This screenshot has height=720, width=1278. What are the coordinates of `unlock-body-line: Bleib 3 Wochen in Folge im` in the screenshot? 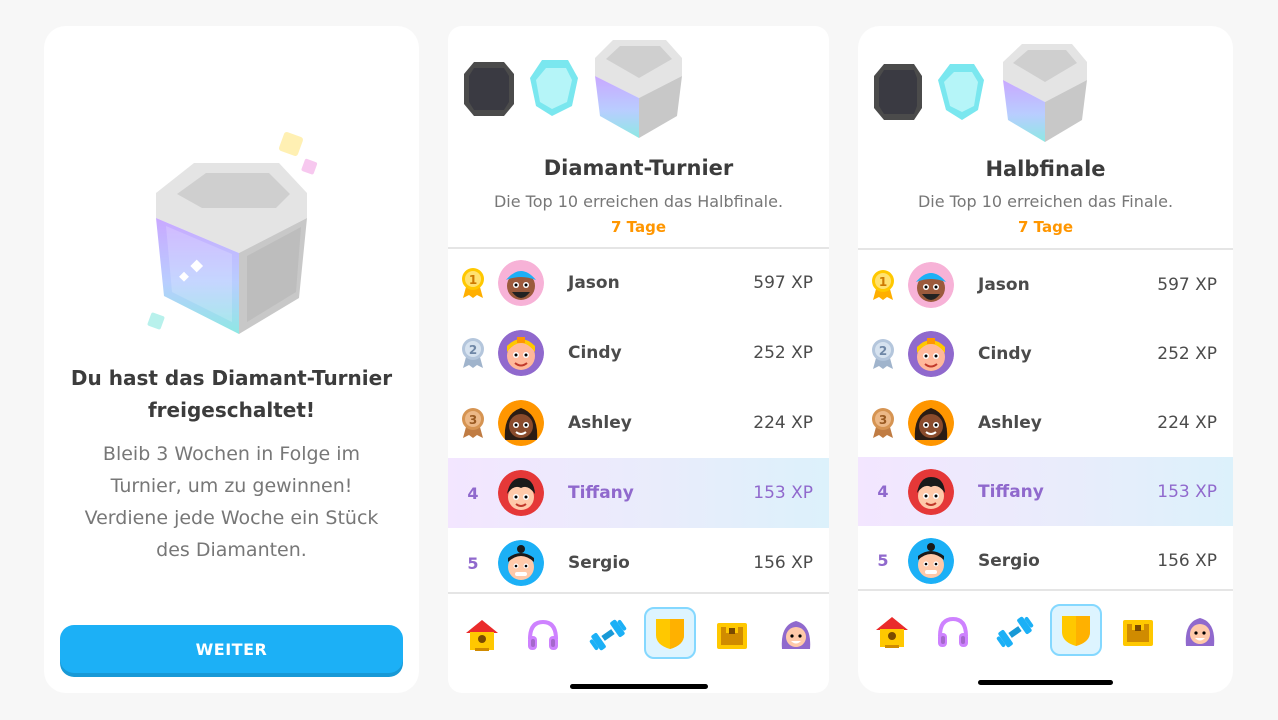 It's located at (231, 454).